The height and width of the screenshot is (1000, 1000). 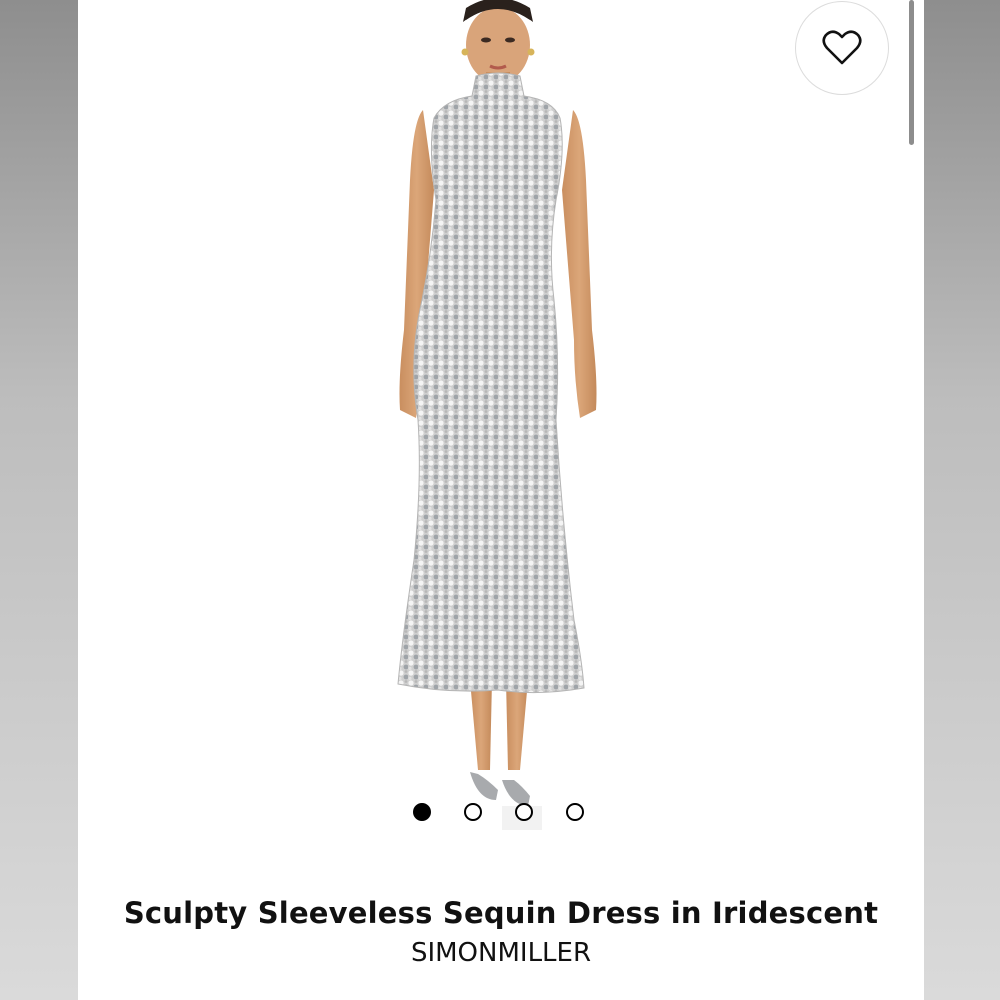 I want to click on image-carousel-indicators, so click(x=498, y=812).